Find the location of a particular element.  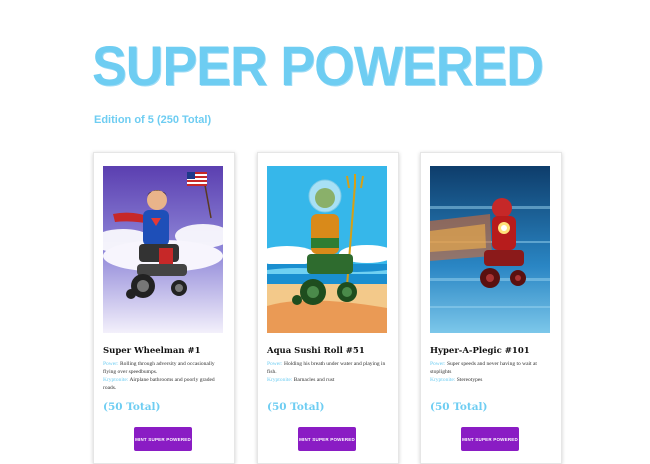

super-wheelman-illustration is located at coordinates (163, 249).